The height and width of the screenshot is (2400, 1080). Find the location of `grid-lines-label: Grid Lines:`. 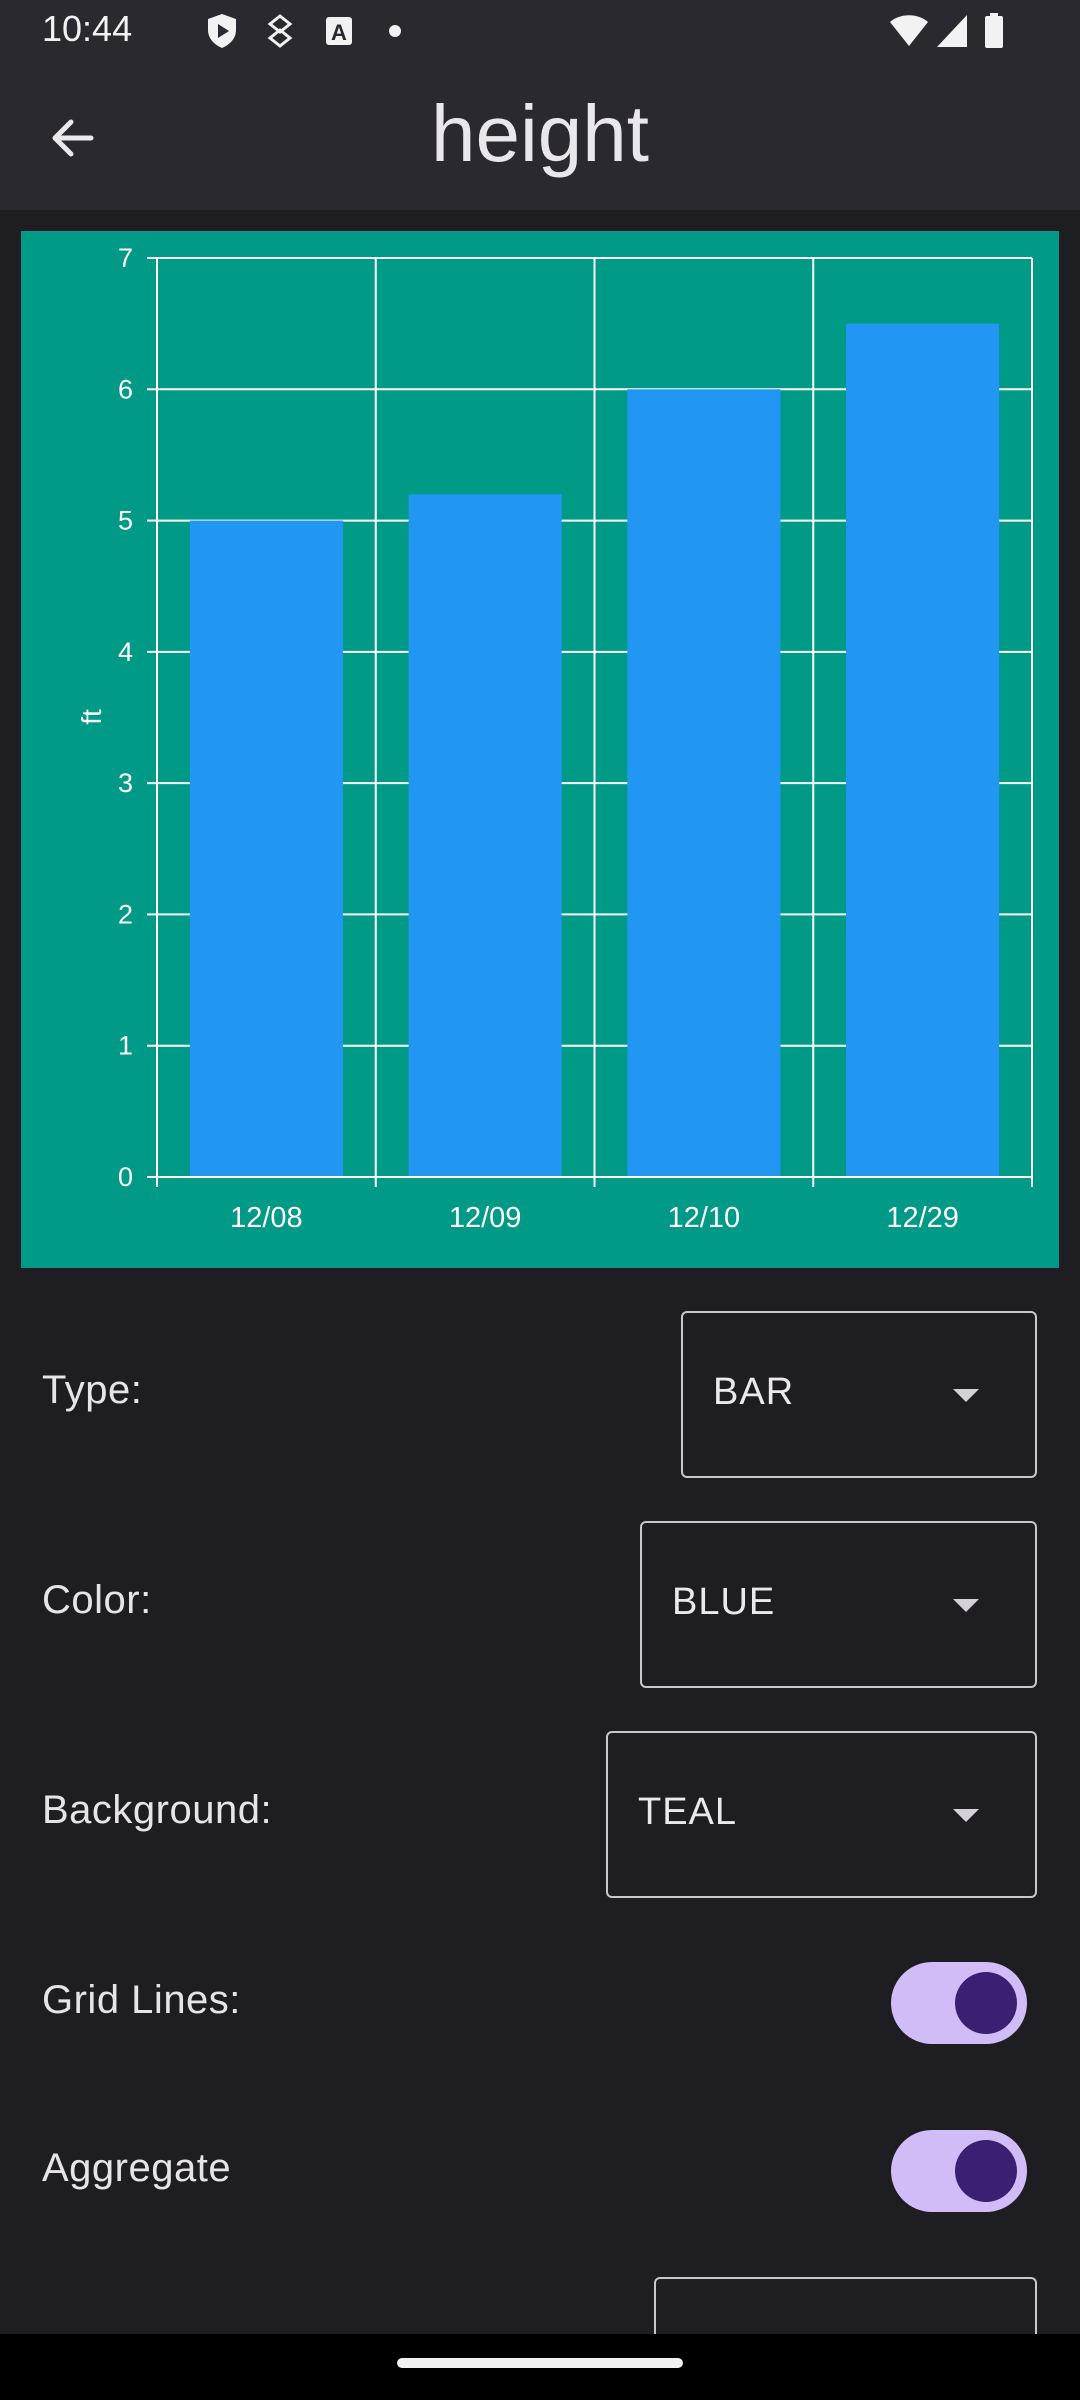

grid-lines-label: Grid Lines: is located at coordinates (141, 2000).